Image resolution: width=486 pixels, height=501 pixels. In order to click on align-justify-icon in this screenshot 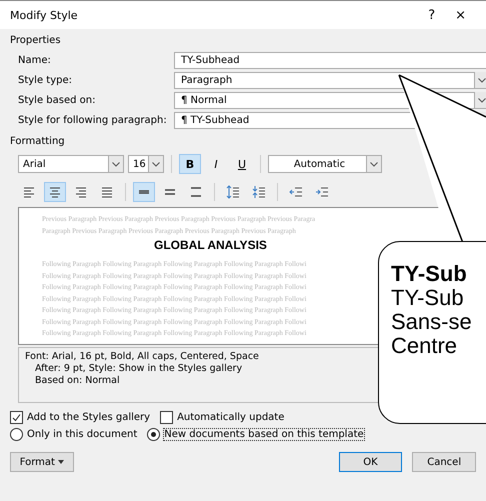, I will do `click(107, 192)`.